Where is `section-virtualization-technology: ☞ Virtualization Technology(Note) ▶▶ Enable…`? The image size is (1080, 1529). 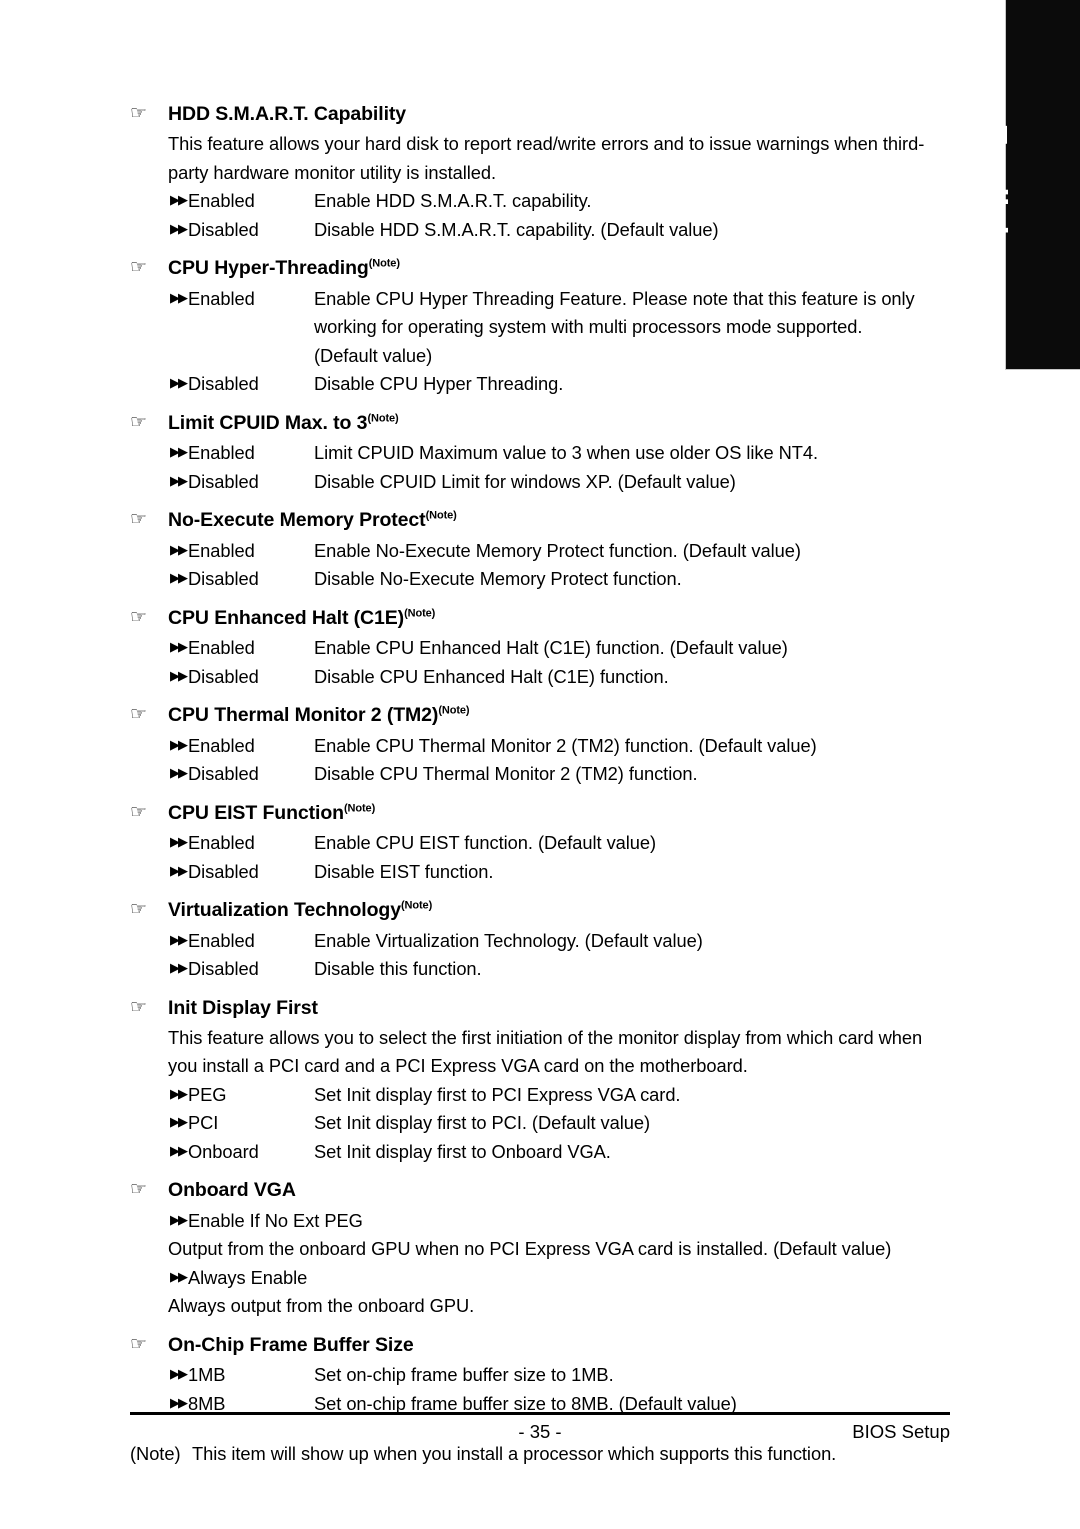
section-virtualization-technology: ☞ Virtualization Technology(Note) ▶▶ Enable… is located at coordinates (540, 941).